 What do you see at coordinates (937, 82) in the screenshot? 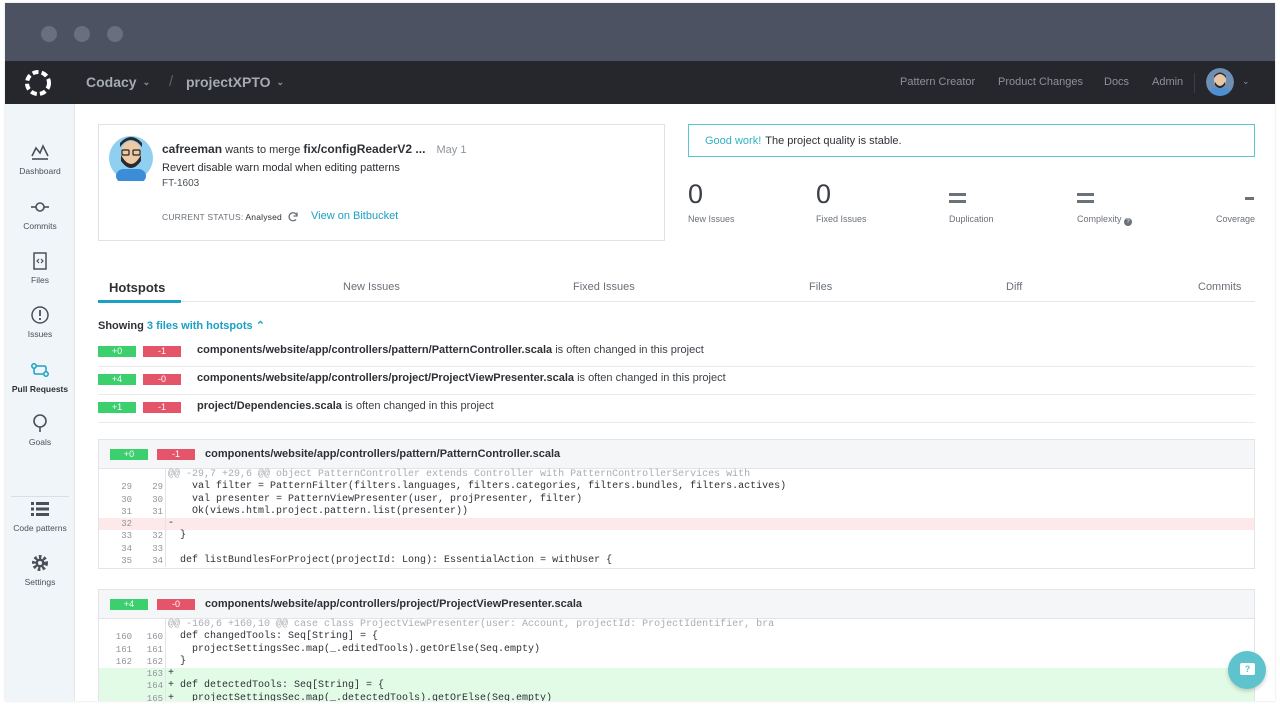
I see `nav-pattern-creator: Pattern Creator` at bounding box center [937, 82].